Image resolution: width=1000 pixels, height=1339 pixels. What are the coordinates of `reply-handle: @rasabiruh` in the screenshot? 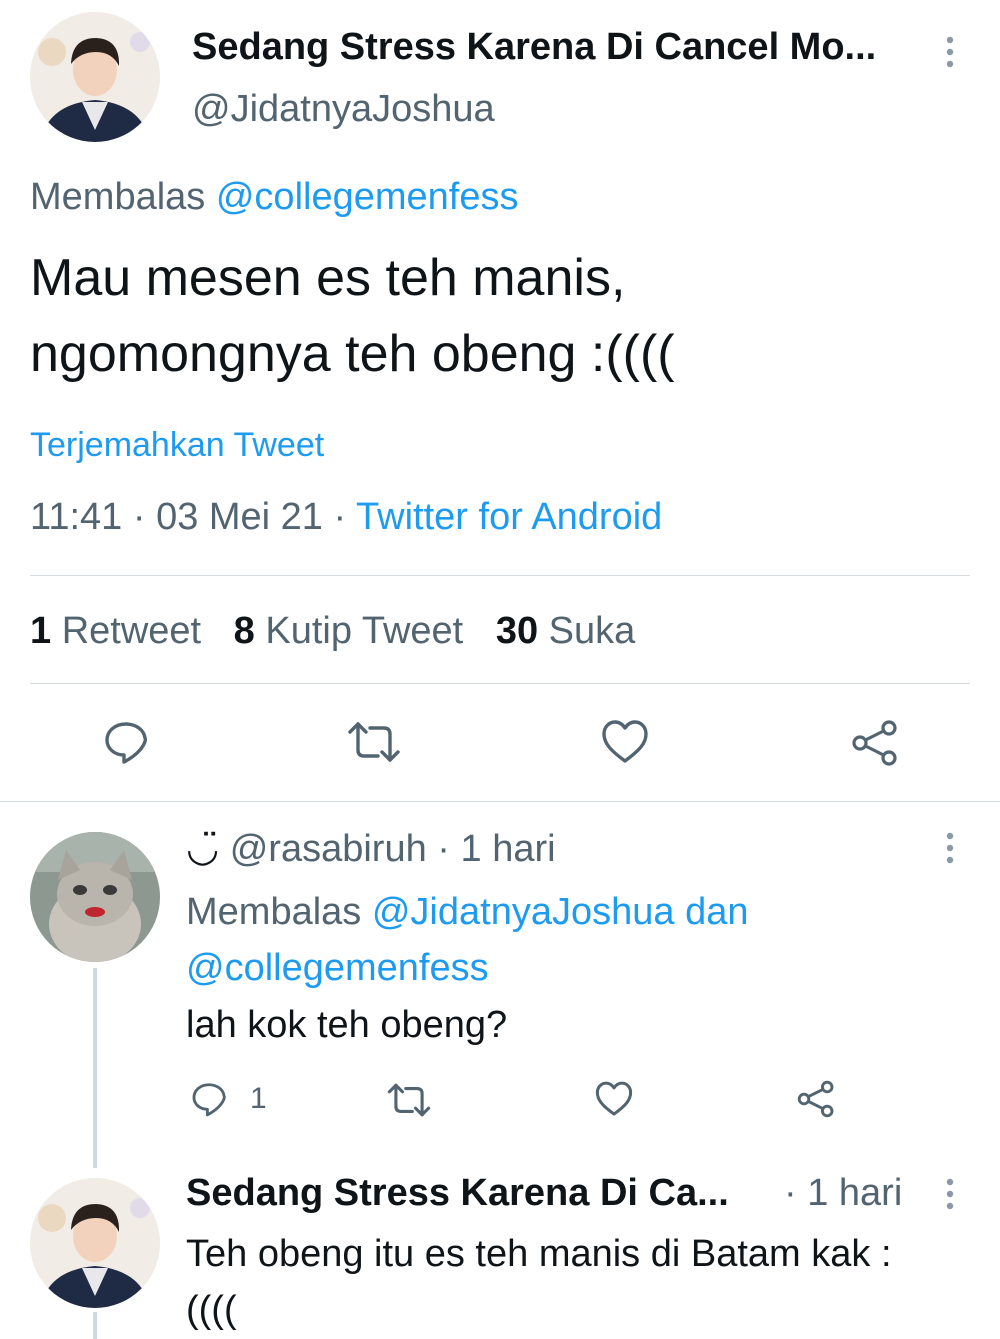 It's located at (328, 849).